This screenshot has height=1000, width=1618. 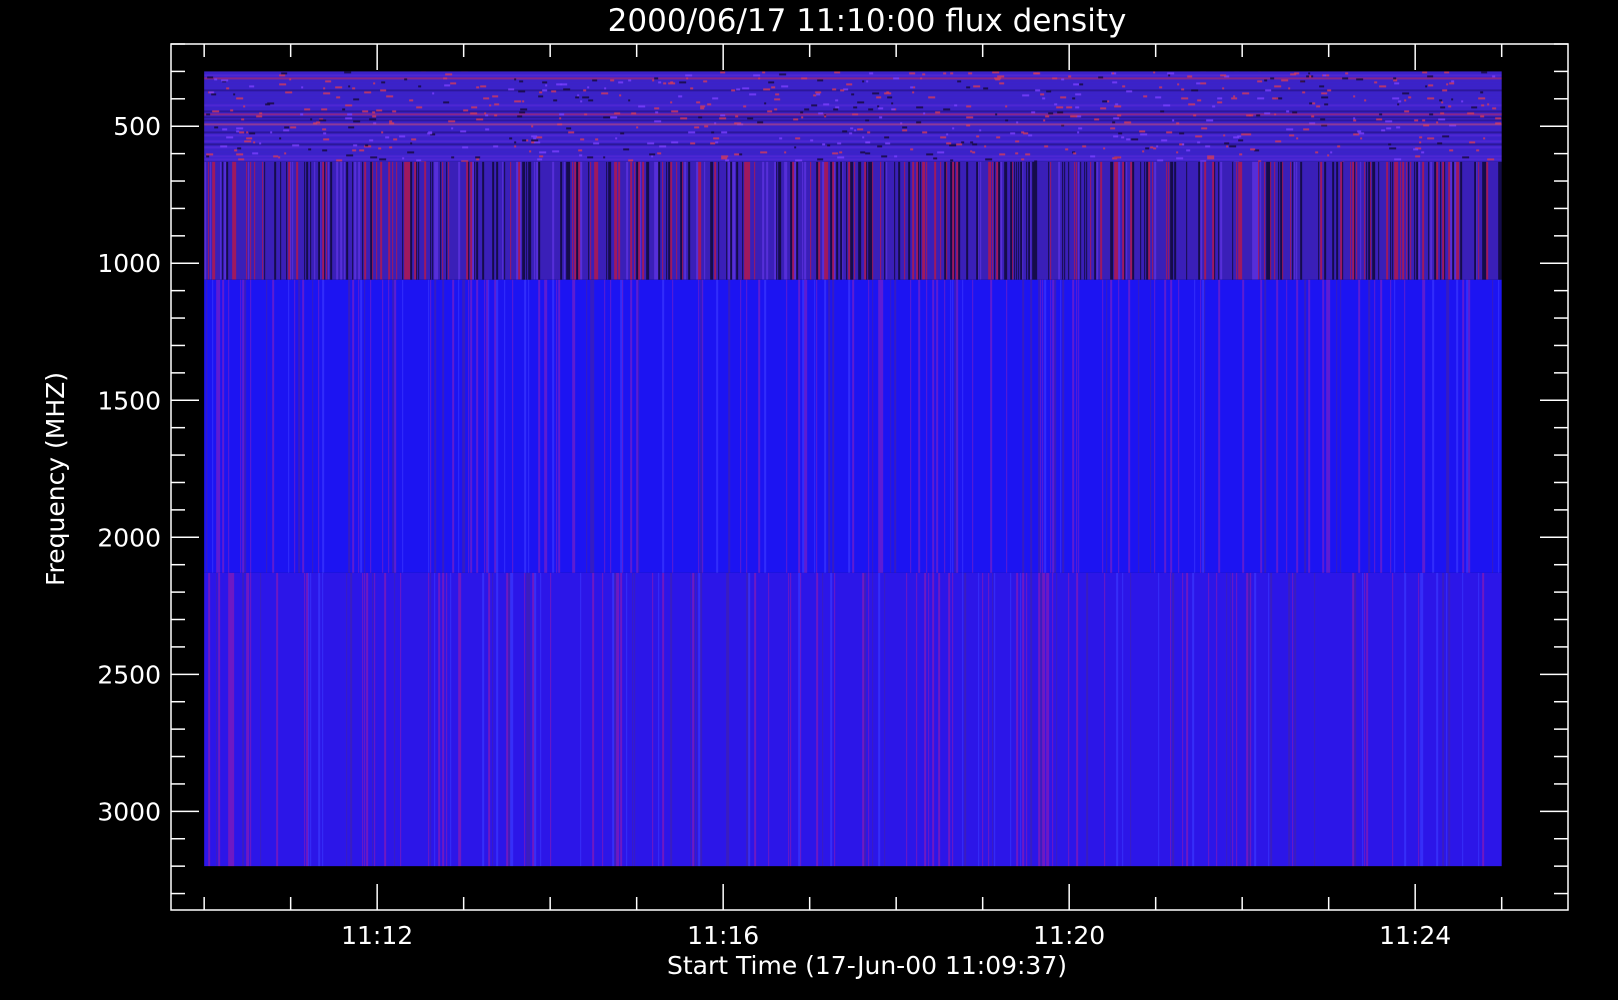 I want to click on y-tick-label: 500, so click(x=137, y=126).